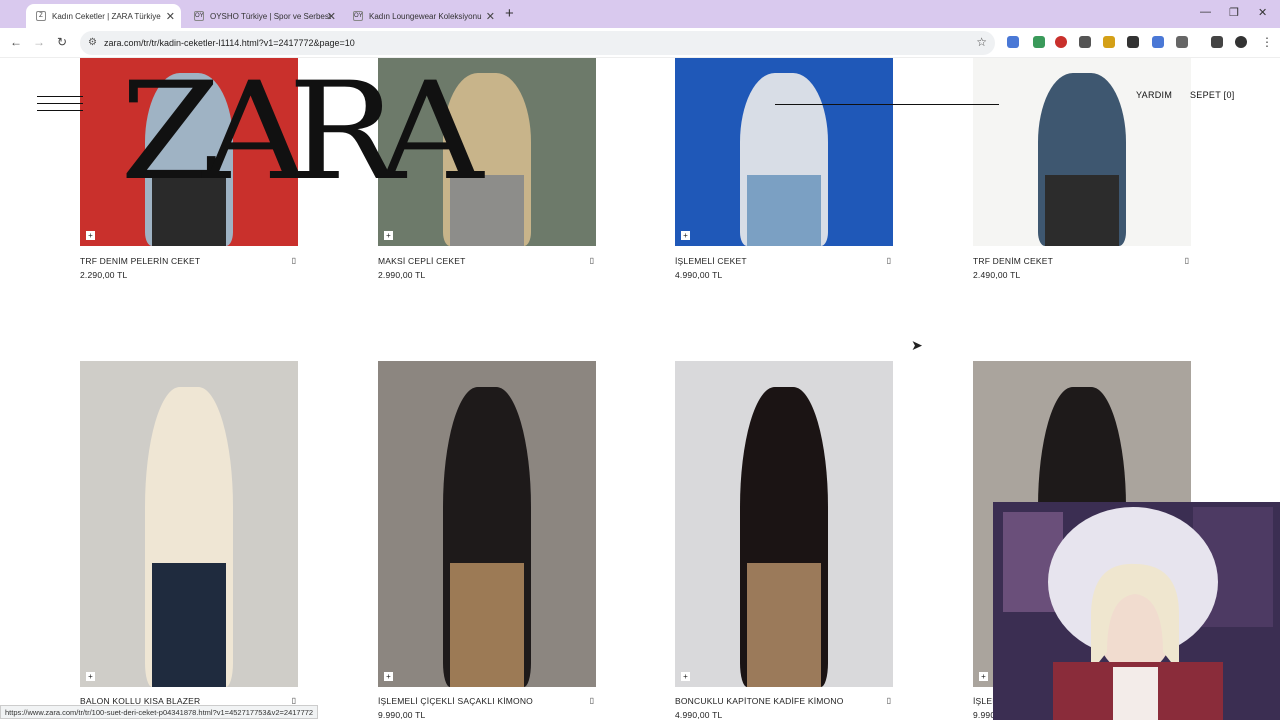  What do you see at coordinates (981, 42) in the screenshot?
I see `bookmark-star-icon: ☆` at bounding box center [981, 42].